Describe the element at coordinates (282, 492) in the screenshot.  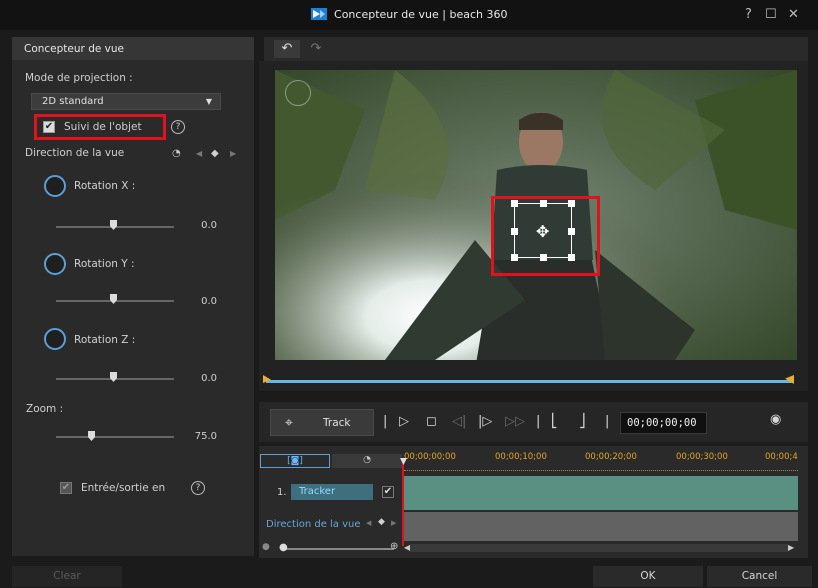
I see `tracker-index: 1.` at that location.